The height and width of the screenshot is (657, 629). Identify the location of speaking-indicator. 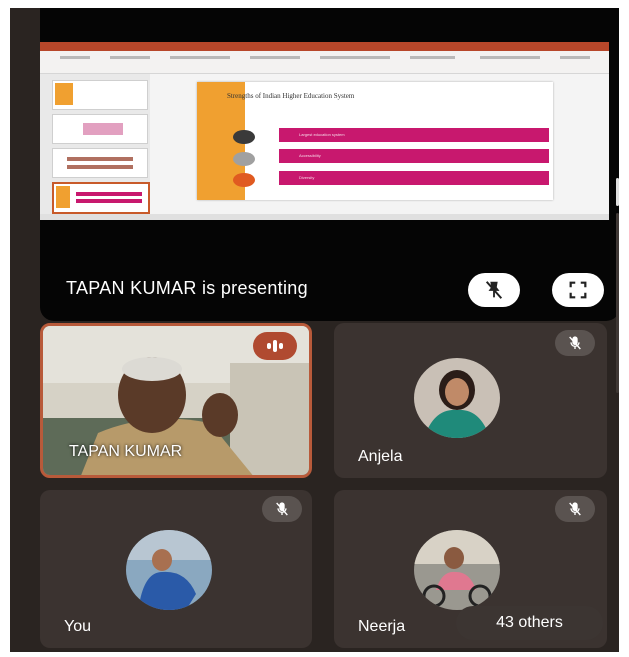
(275, 346).